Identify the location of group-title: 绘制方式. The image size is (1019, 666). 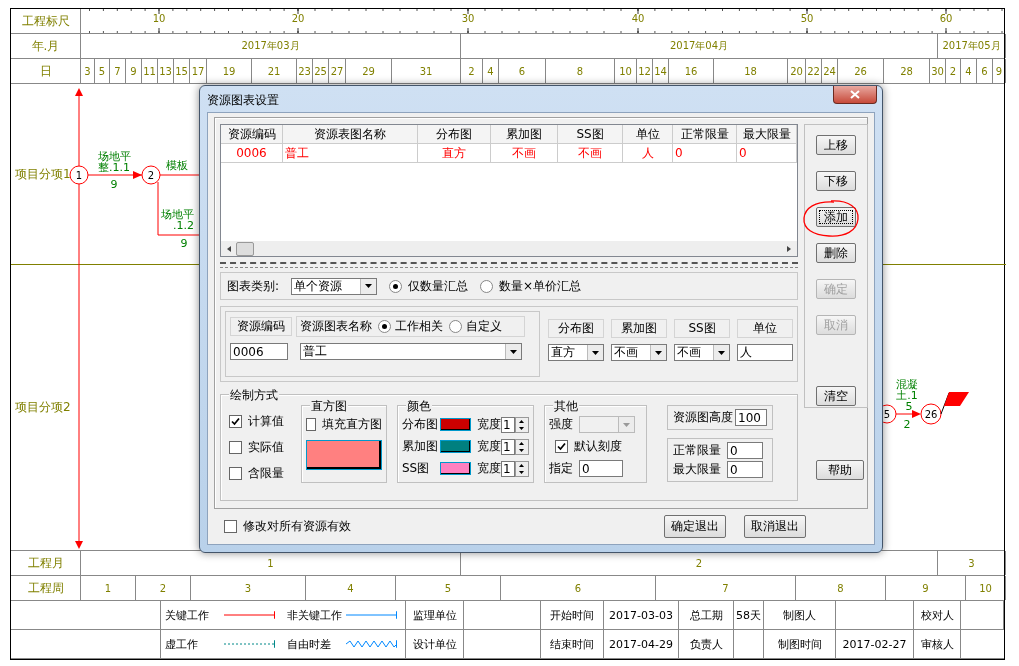
(254, 395).